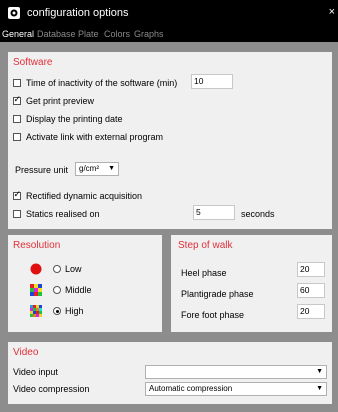  Describe the element at coordinates (191, 388) in the screenshot. I see `video-compression-value: Automatic compression` at that location.